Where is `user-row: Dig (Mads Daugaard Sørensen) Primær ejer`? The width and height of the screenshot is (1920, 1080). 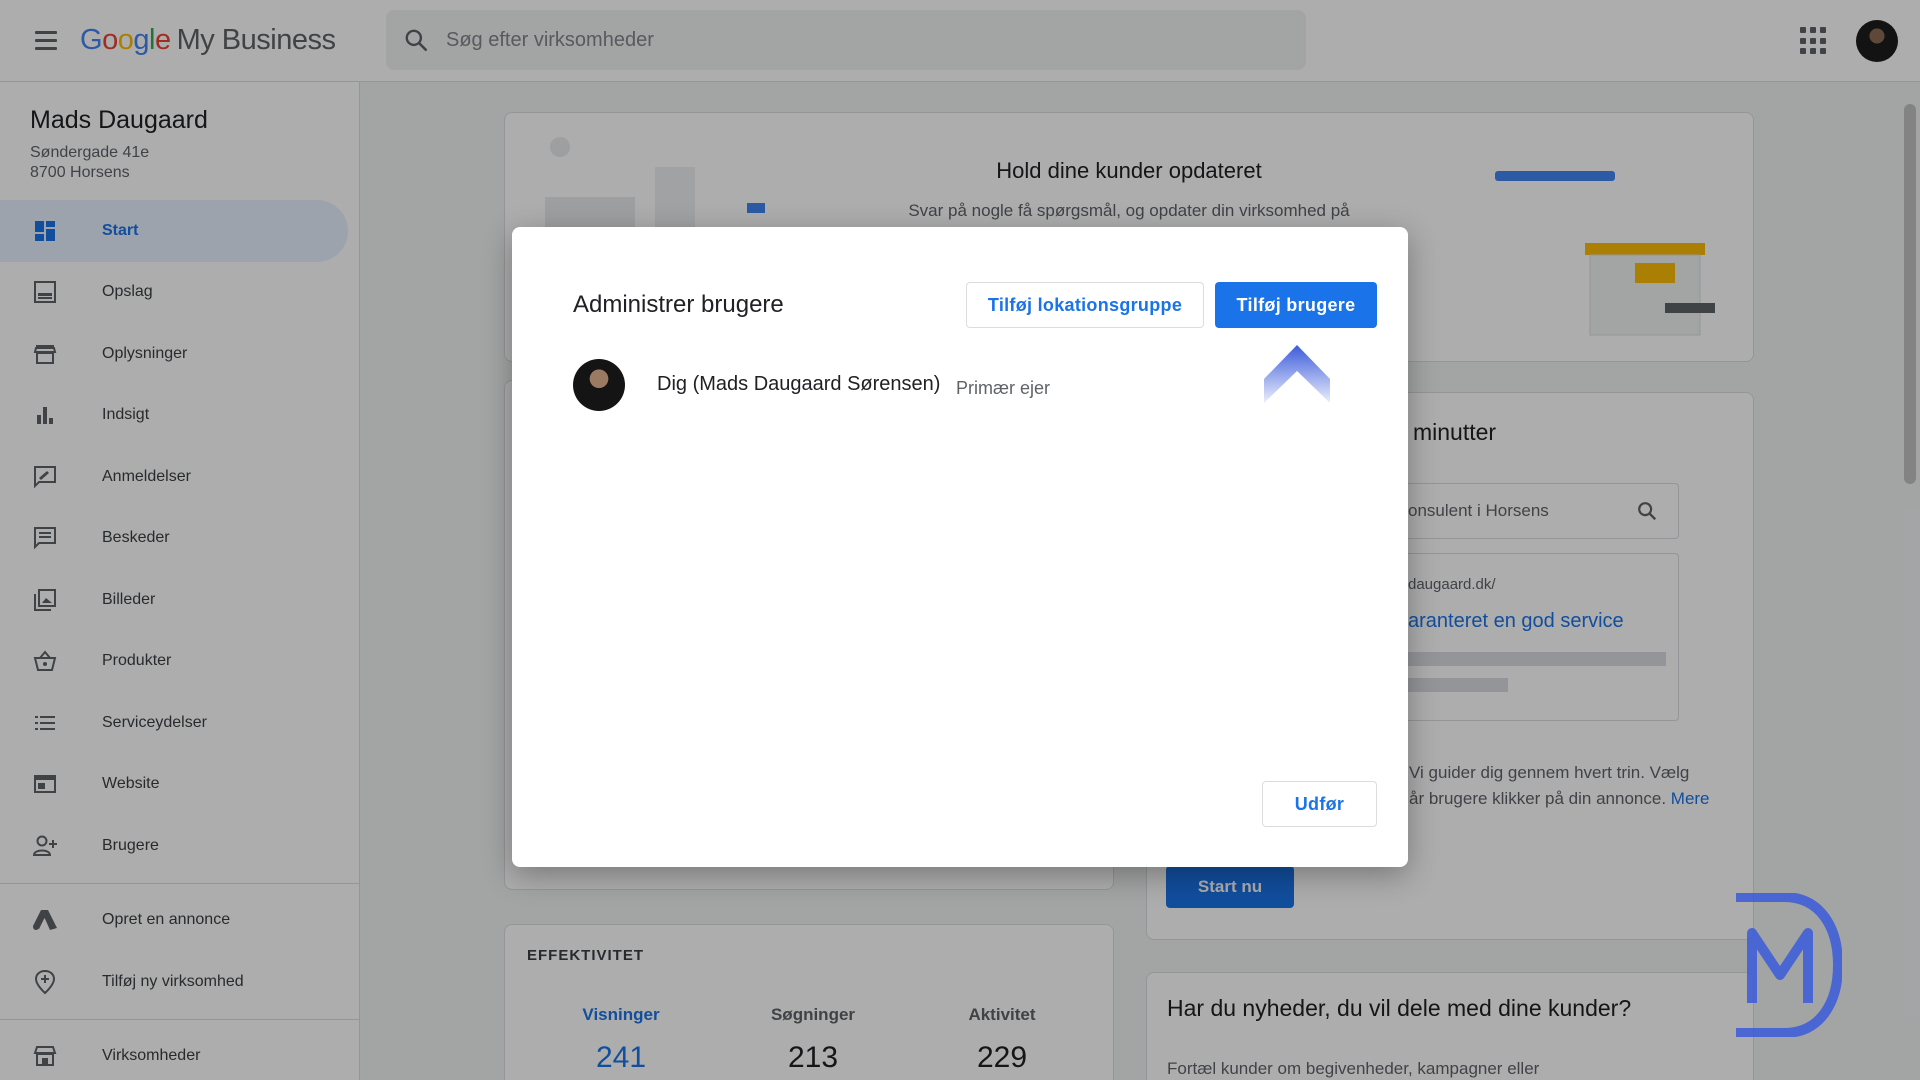 user-row: Dig (Mads Daugaard Sørensen) Primær ejer is located at coordinates (963, 385).